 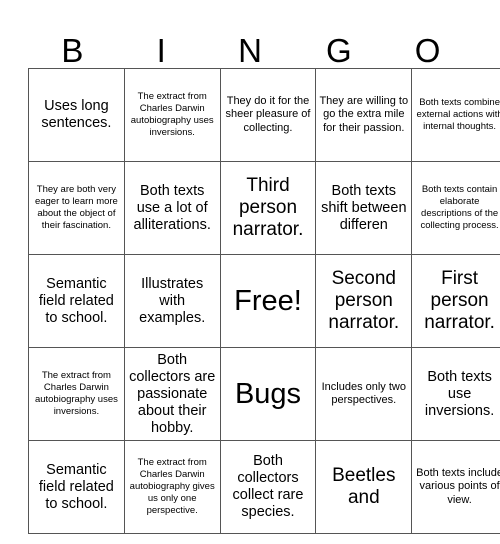 What do you see at coordinates (250, 50) in the screenshot?
I see `bingo-header-letter-n: N` at bounding box center [250, 50].